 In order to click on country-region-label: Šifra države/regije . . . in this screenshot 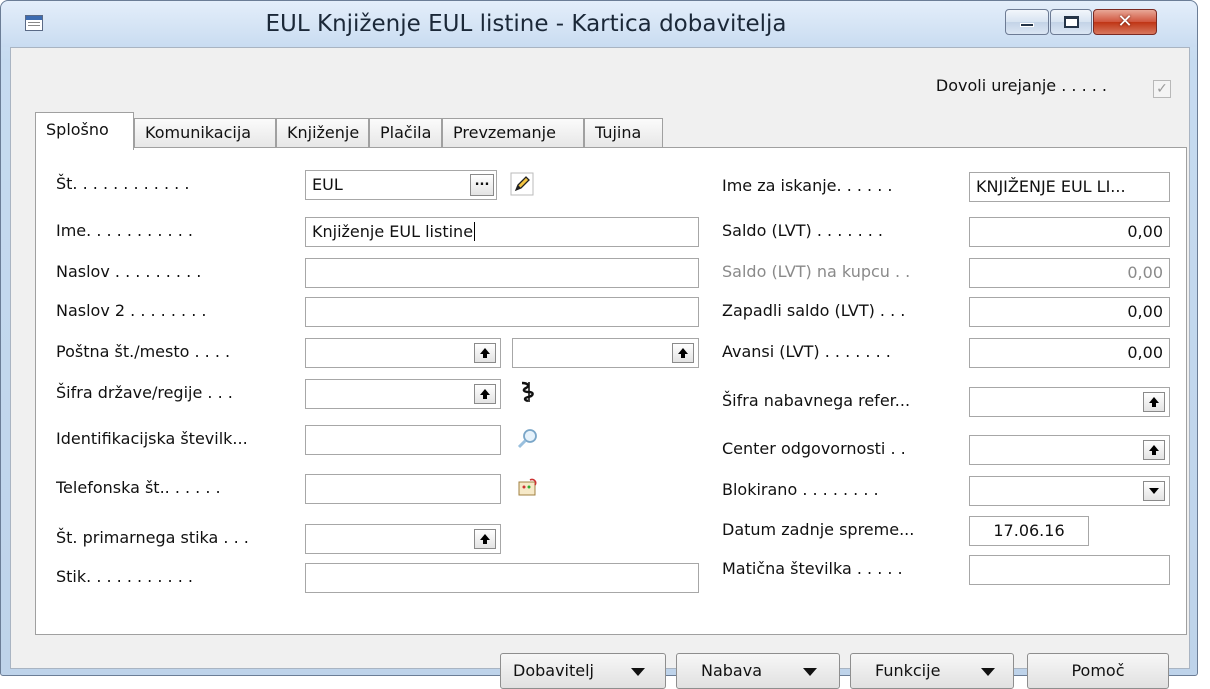, I will do `click(144, 392)`.